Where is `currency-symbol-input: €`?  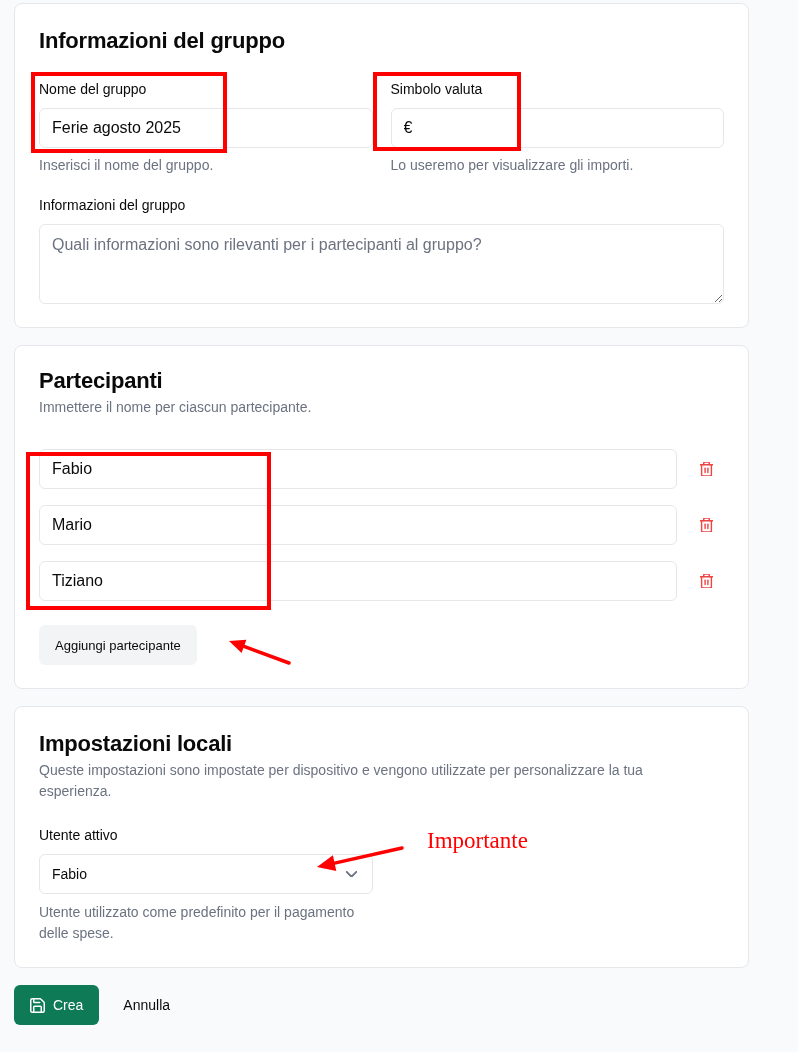 currency-symbol-input: € is located at coordinates (557, 128).